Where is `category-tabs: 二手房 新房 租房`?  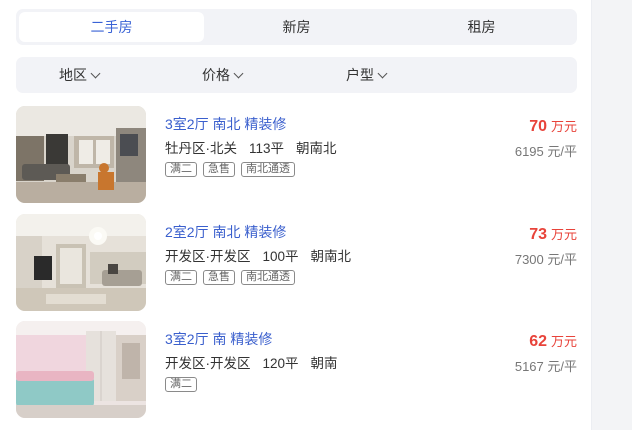 category-tabs: 二手房 新房 租房 is located at coordinates (296, 27).